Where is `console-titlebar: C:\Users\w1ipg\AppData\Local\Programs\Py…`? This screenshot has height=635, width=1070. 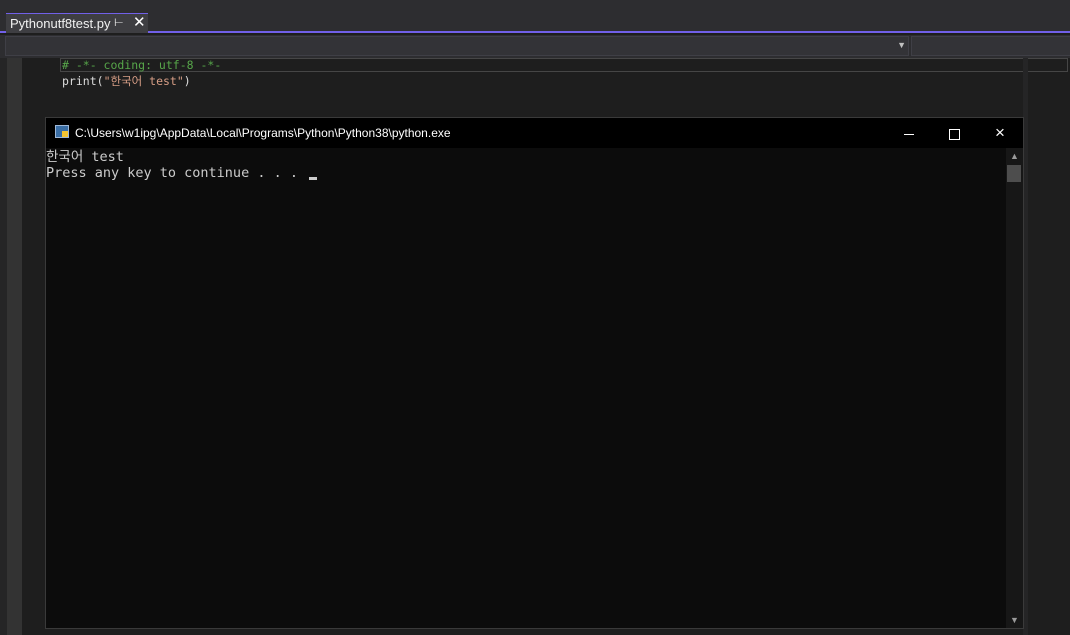 console-titlebar: C:\Users\w1ipg\AppData\Local\Programs\Py… is located at coordinates (534, 133).